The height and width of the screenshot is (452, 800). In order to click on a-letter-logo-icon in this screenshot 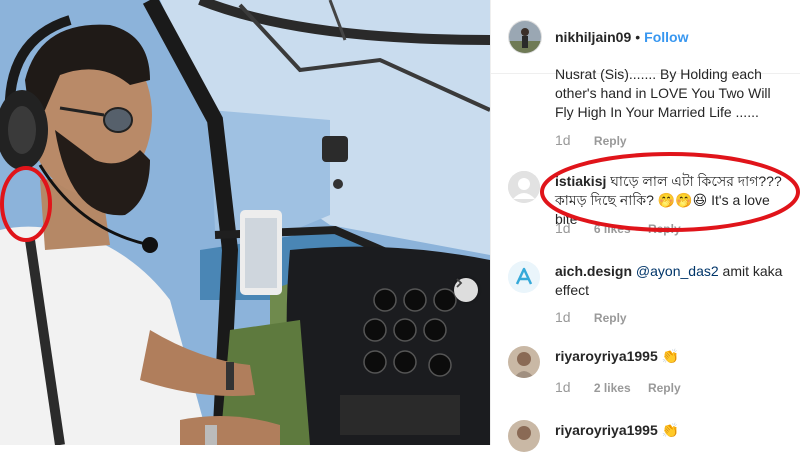, I will do `click(524, 277)`.